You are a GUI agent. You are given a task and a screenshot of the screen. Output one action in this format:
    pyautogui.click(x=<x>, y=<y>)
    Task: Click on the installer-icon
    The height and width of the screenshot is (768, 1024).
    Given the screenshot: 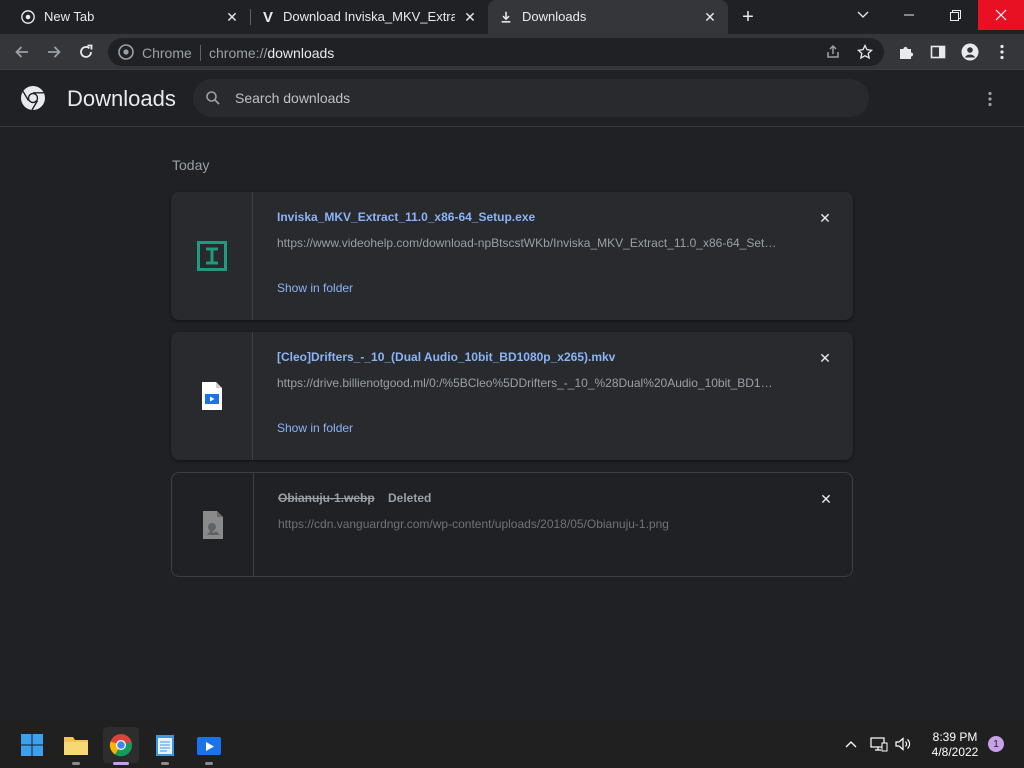 What is the action you would take?
    pyautogui.click(x=212, y=256)
    